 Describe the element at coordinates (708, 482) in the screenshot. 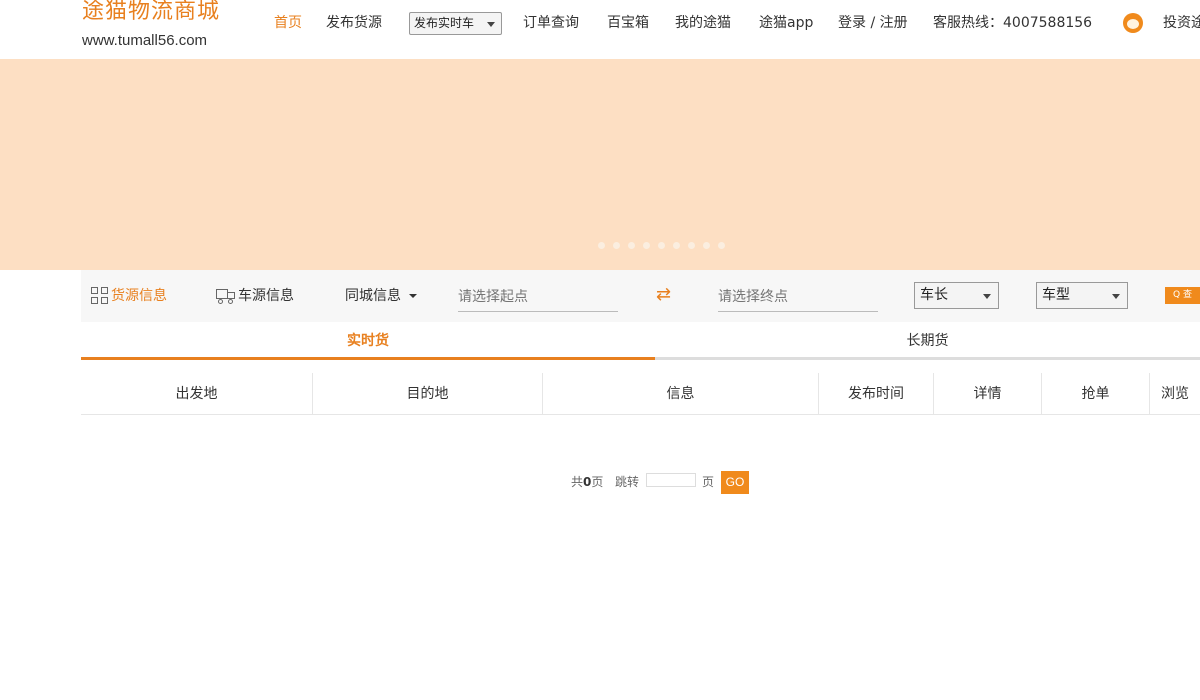

I see `pager-page-unit: 页` at that location.